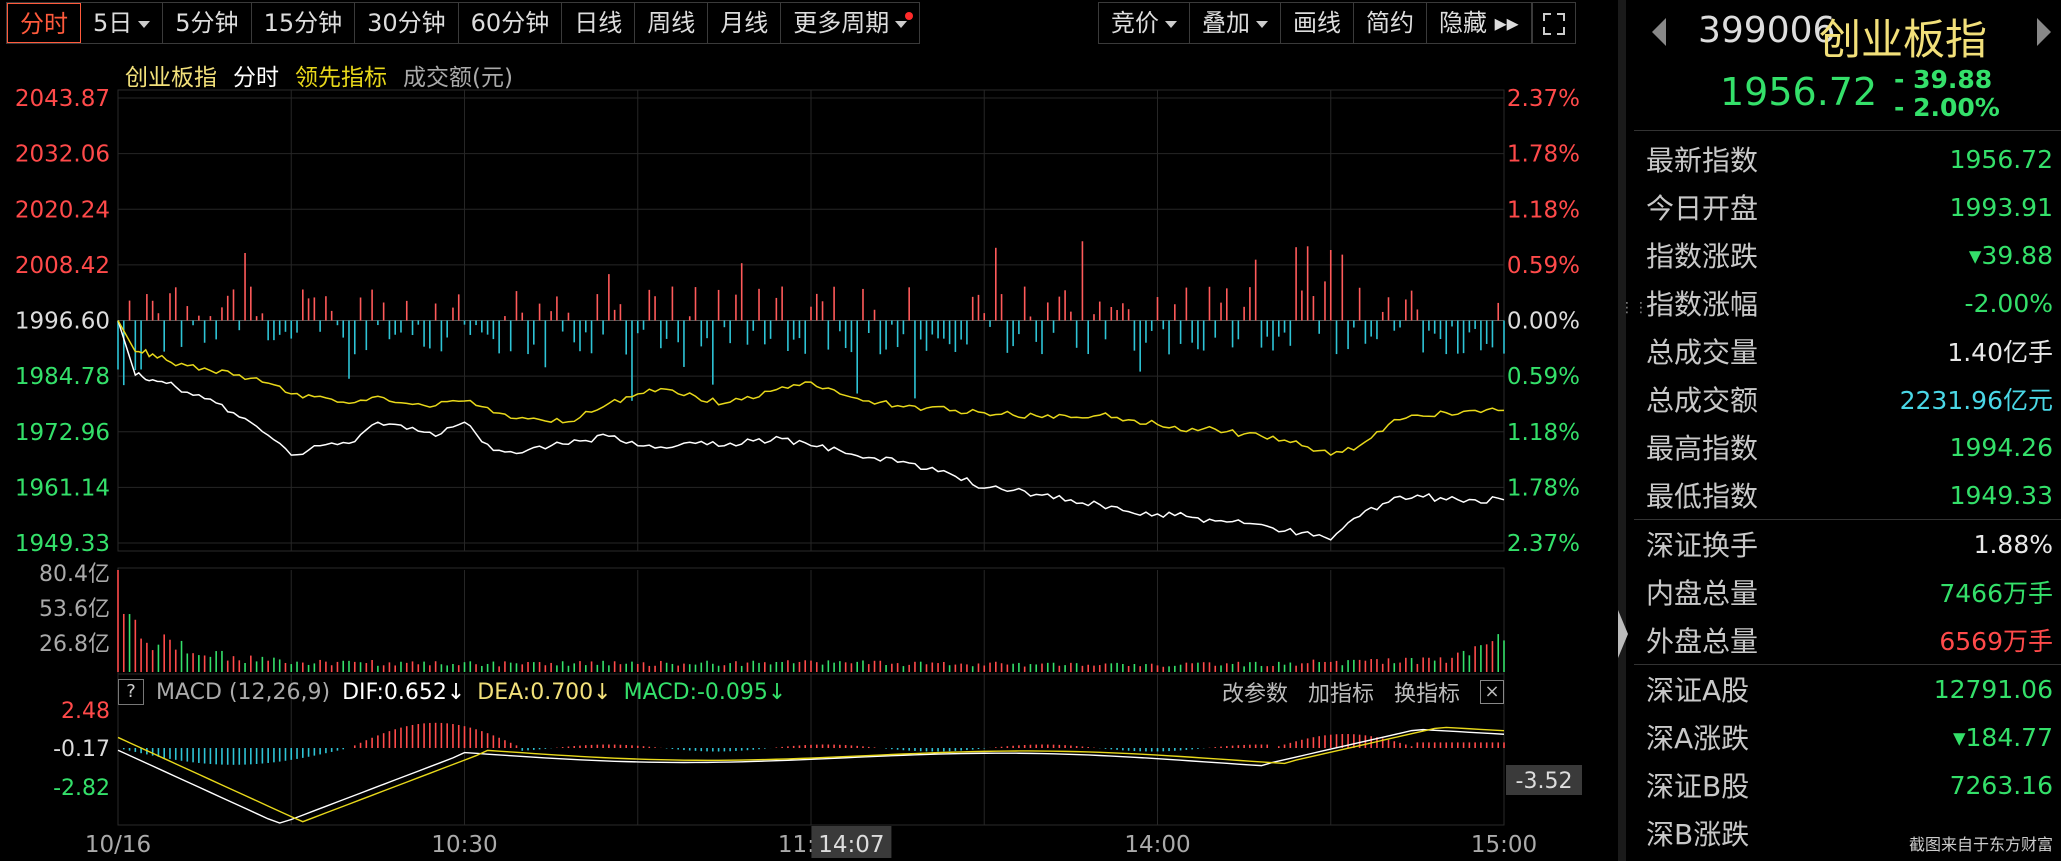  Describe the element at coordinates (2001, 159) in the screenshot. I see `stat-value: 1956.72` at that location.